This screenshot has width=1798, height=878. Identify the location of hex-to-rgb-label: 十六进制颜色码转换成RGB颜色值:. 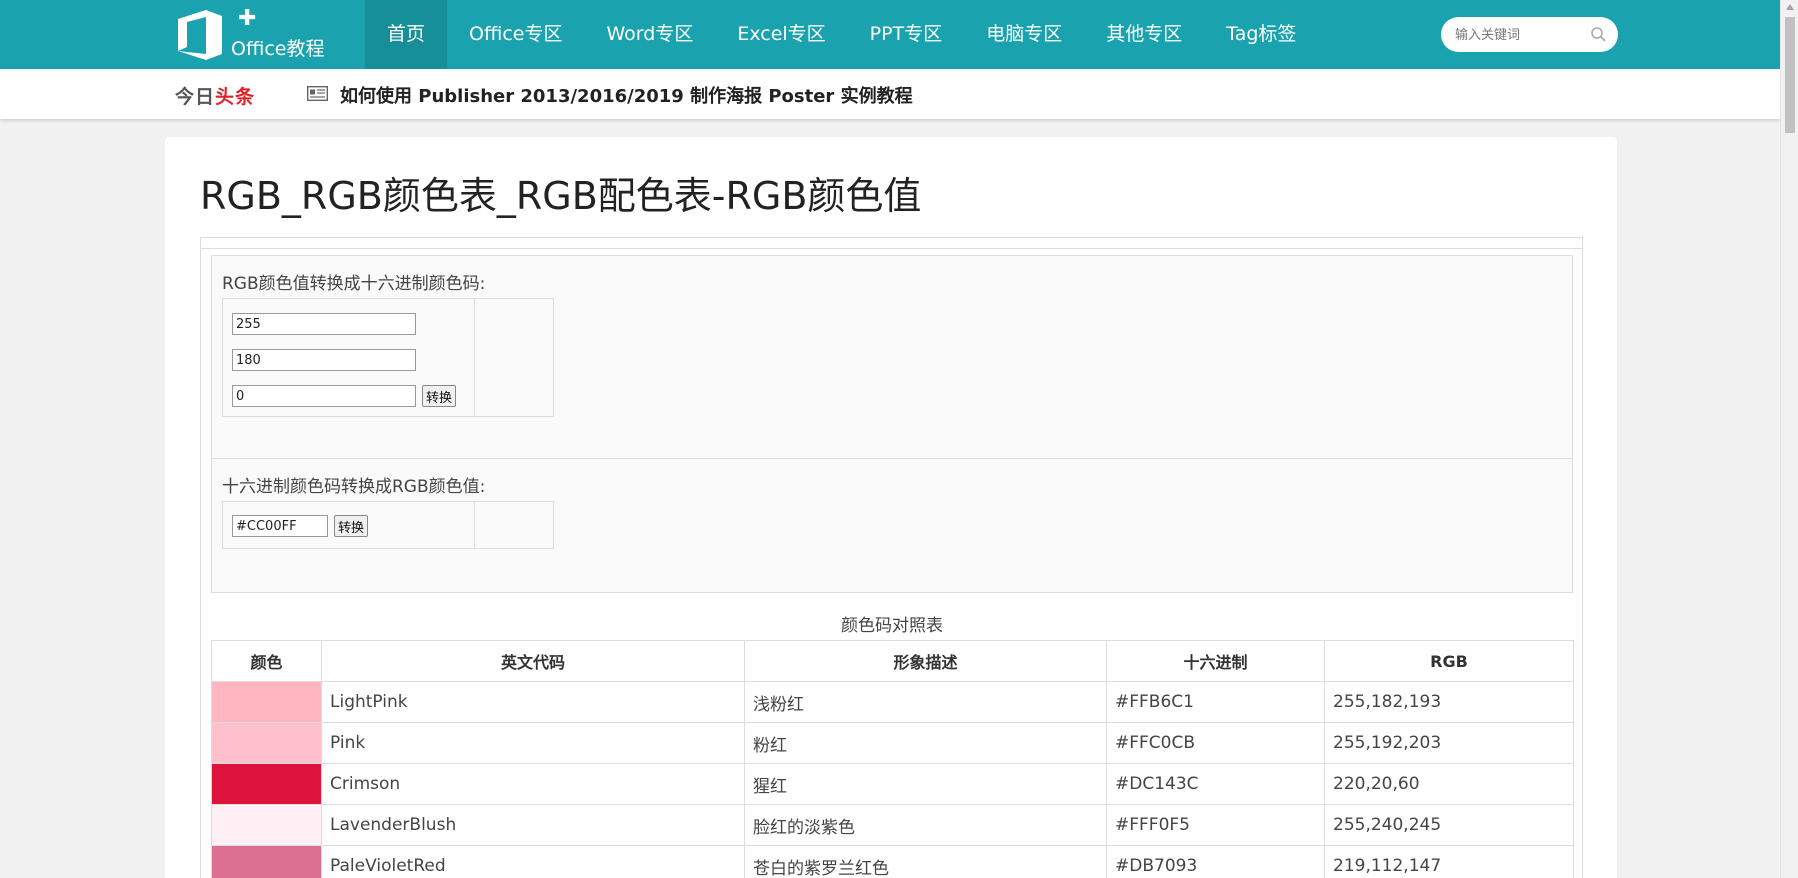
(354, 487).